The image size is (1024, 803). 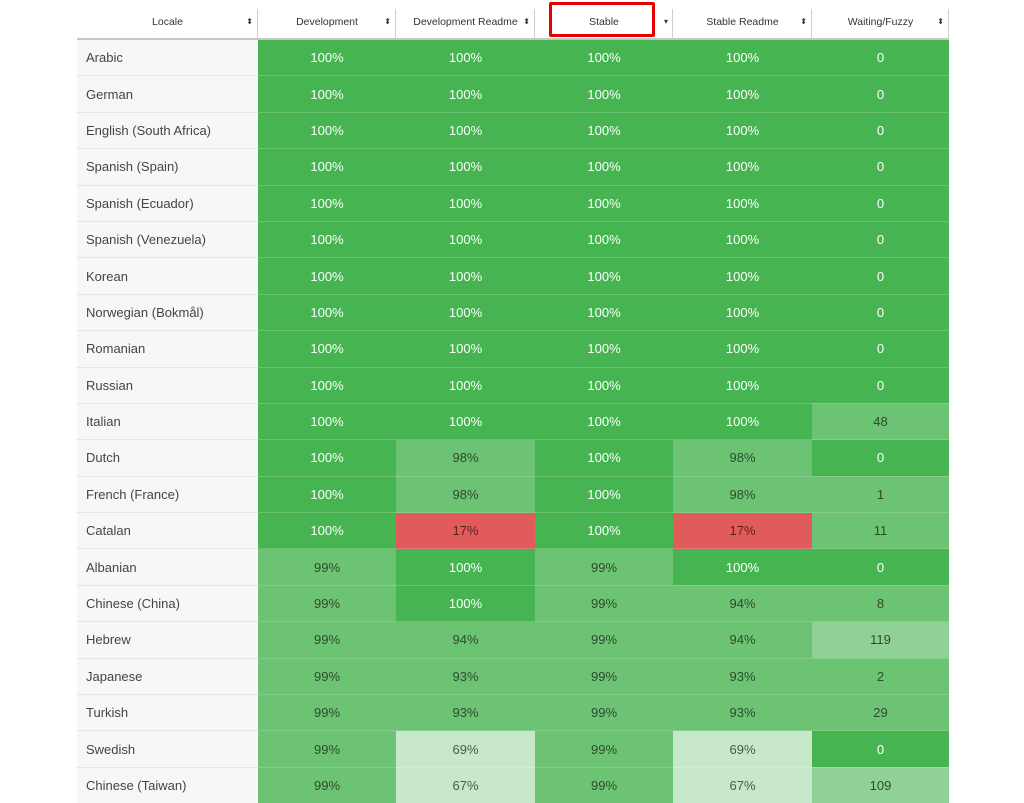 I want to click on locale-cell: Japanese, so click(x=167, y=676).